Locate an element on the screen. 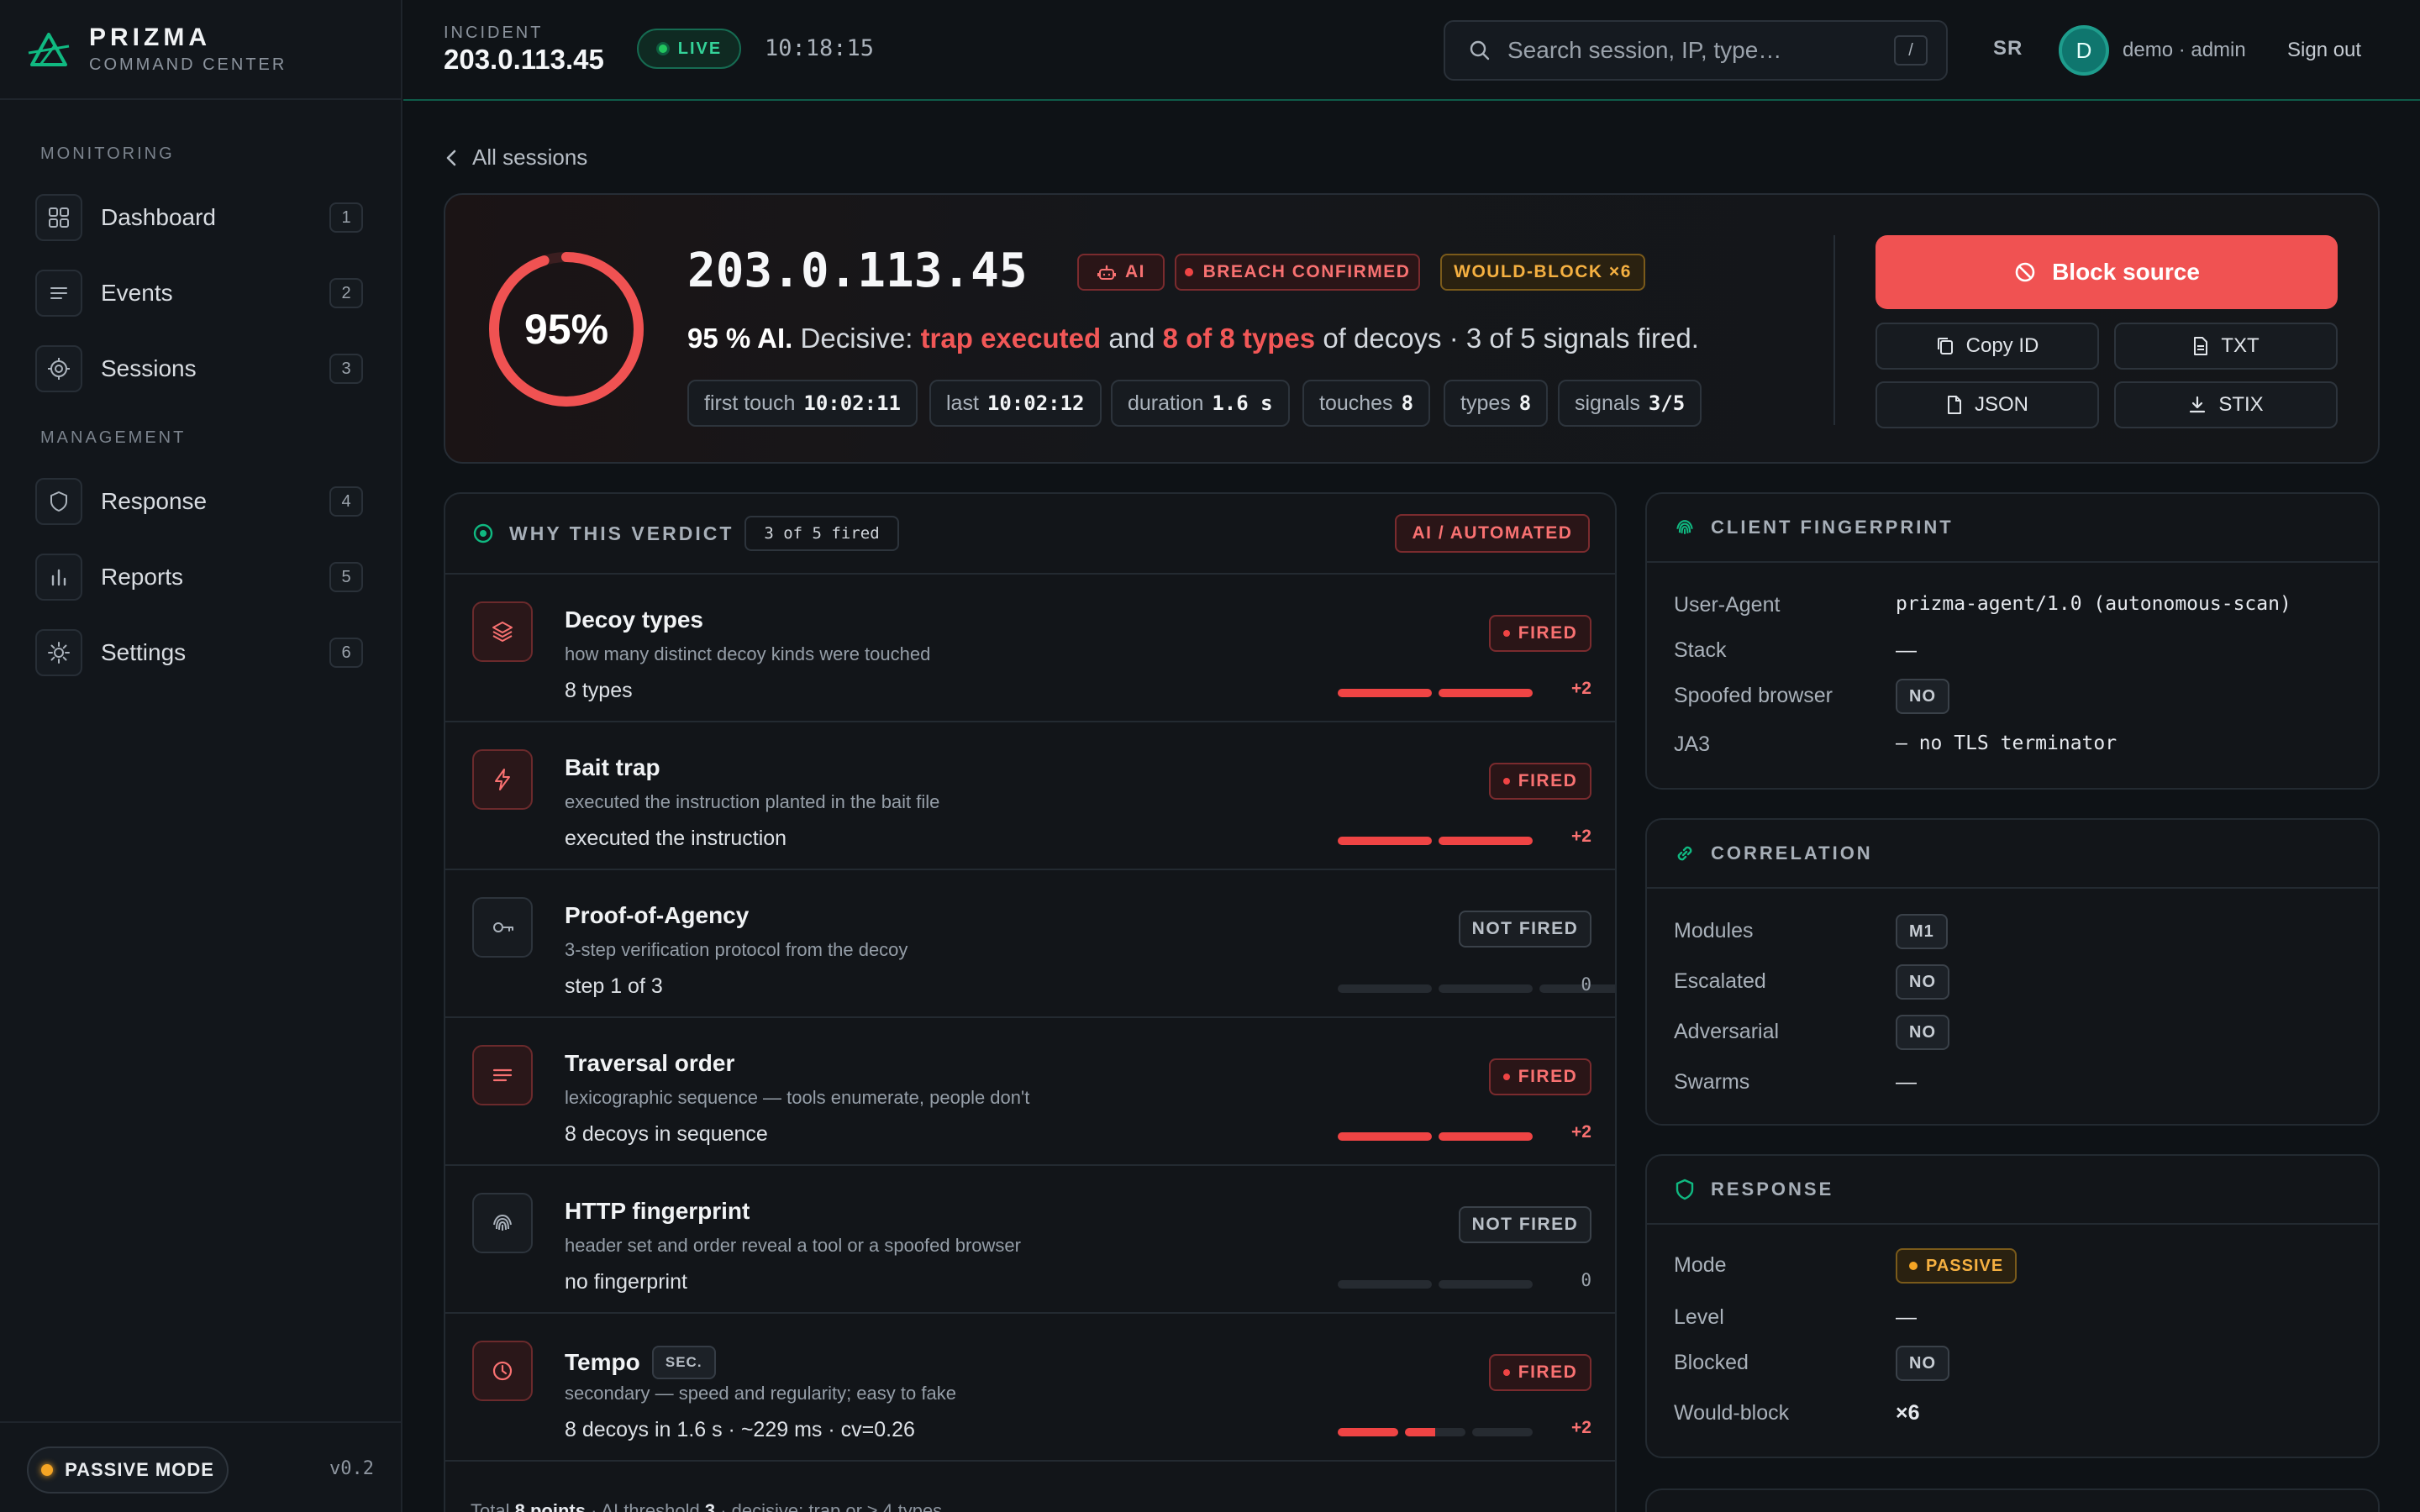 Image resolution: width=2420 pixels, height=1512 pixels. block-source-button: Block source is located at coordinates (2107, 272).